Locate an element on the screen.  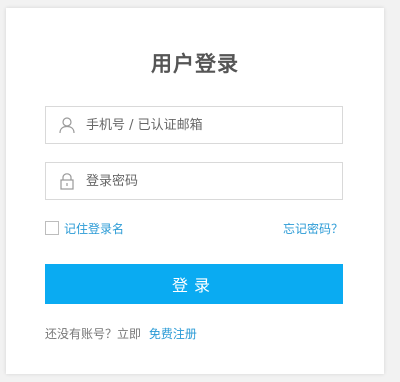
username-field is located at coordinates (194, 125).